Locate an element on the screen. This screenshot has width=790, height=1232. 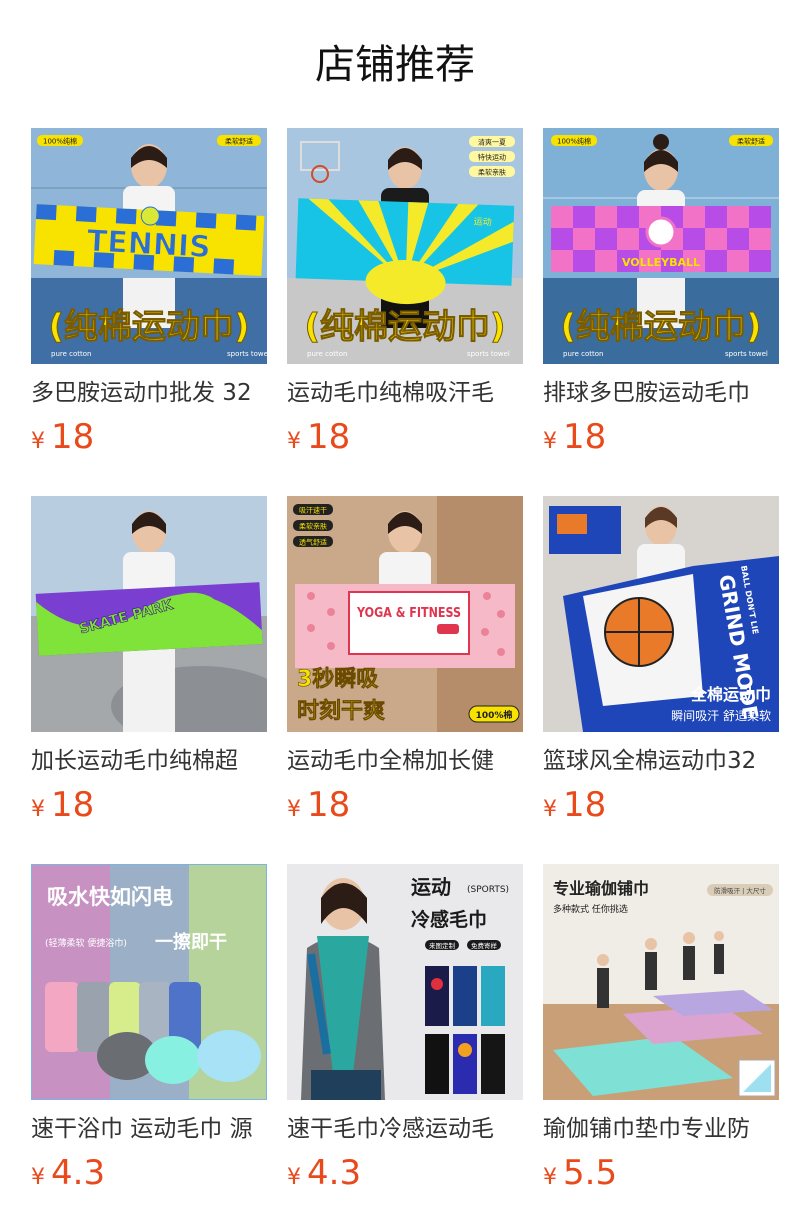
svg-text: 透气舒适 is located at coordinates (313, 542).